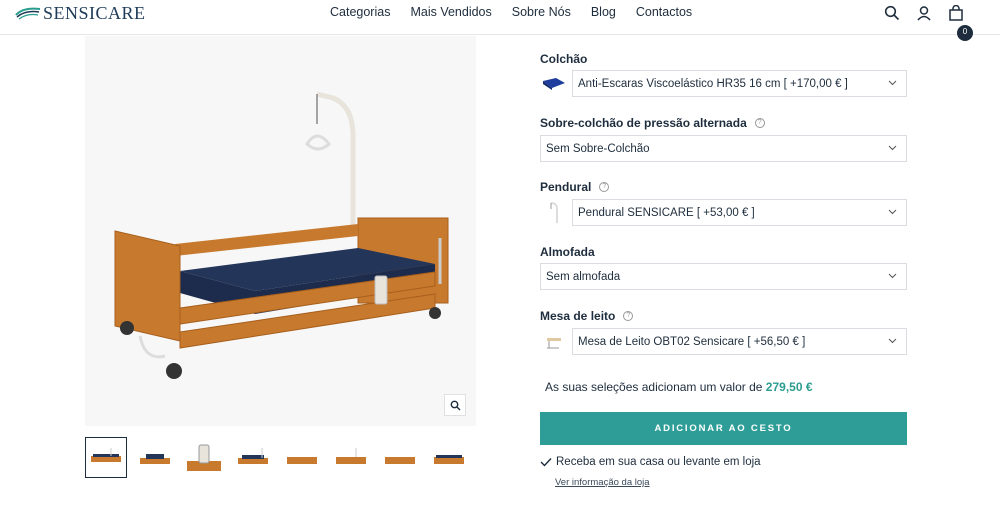  I want to click on logo: SENSICARE, so click(80, 13).